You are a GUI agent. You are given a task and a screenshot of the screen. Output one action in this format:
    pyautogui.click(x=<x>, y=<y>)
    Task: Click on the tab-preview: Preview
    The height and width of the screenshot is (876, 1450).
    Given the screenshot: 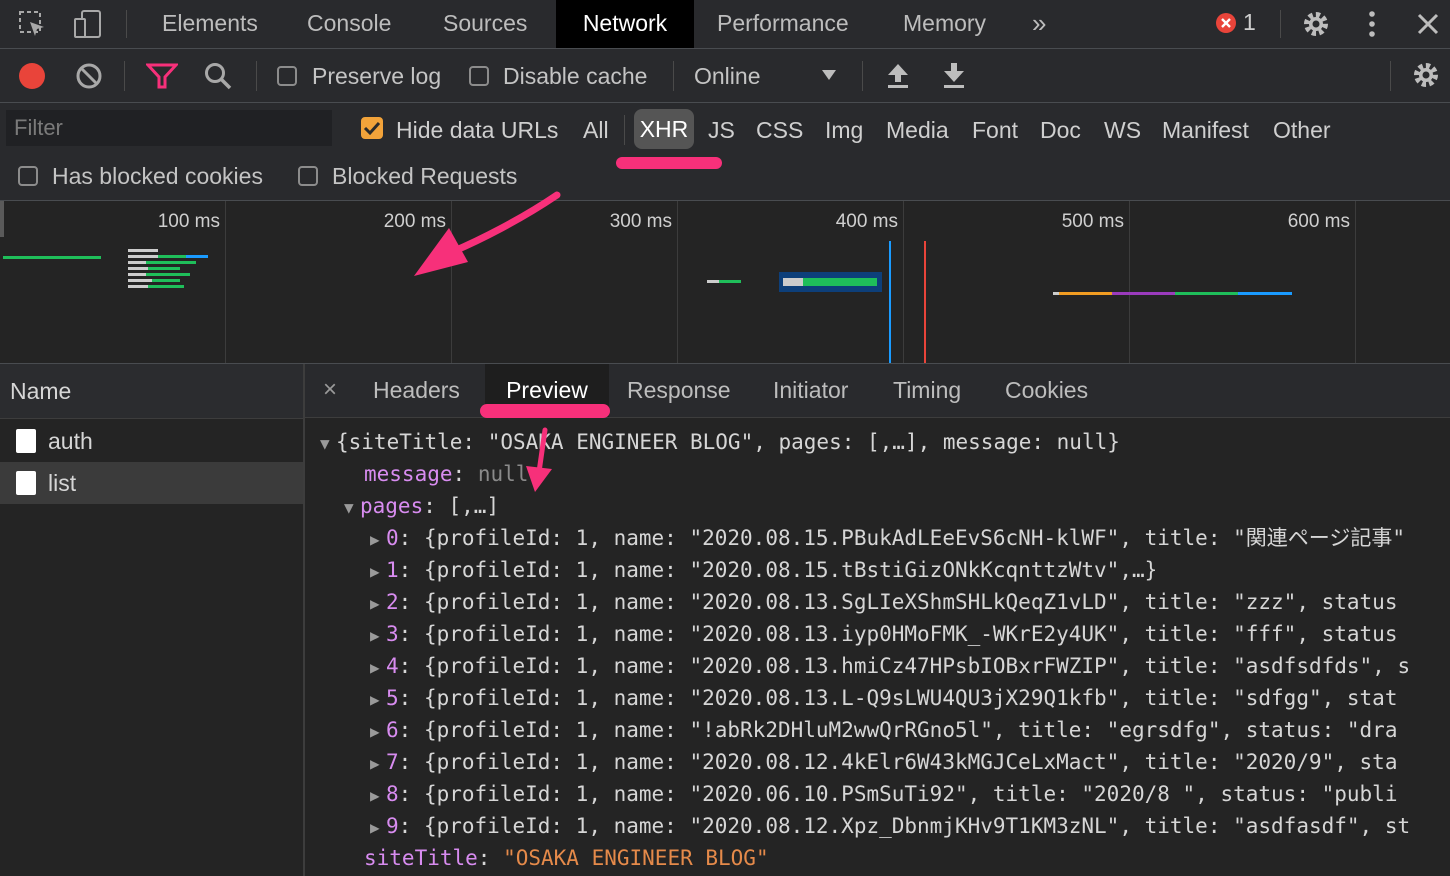 What is the action you would take?
    pyautogui.click(x=547, y=390)
    